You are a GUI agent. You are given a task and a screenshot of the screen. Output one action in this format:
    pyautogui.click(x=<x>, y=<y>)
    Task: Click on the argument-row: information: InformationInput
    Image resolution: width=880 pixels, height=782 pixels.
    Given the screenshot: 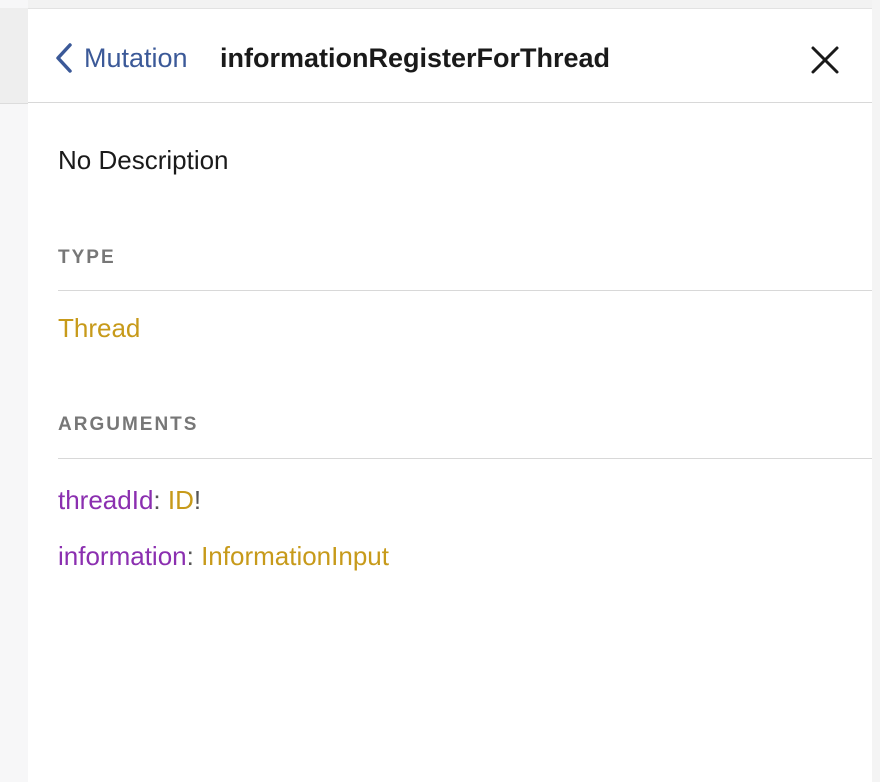 What is the action you would take?
    pyautogui.click(x=223, y=556)
    